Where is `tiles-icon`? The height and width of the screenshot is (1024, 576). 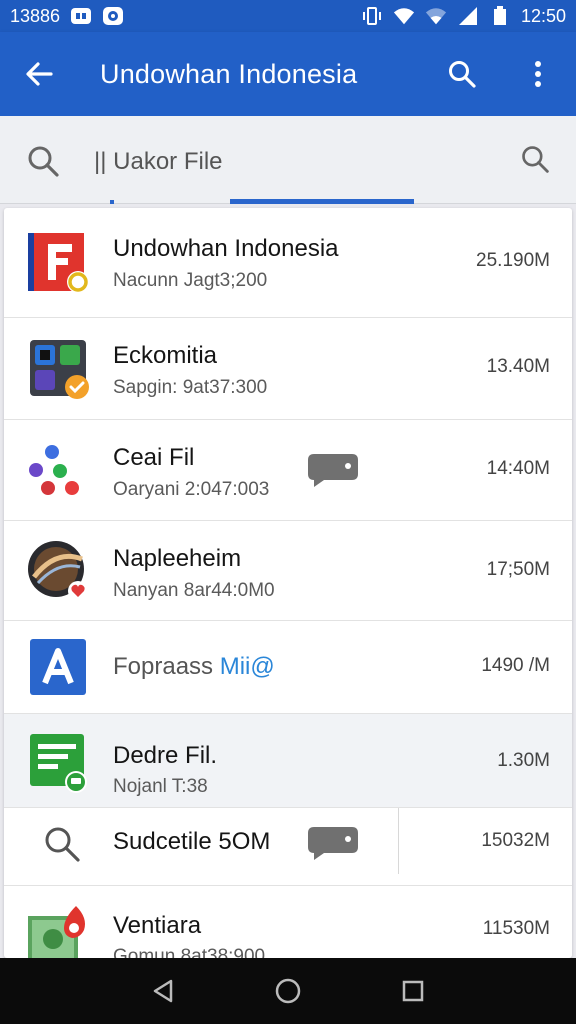 tiles-icon is located at coordinates (59, 369).